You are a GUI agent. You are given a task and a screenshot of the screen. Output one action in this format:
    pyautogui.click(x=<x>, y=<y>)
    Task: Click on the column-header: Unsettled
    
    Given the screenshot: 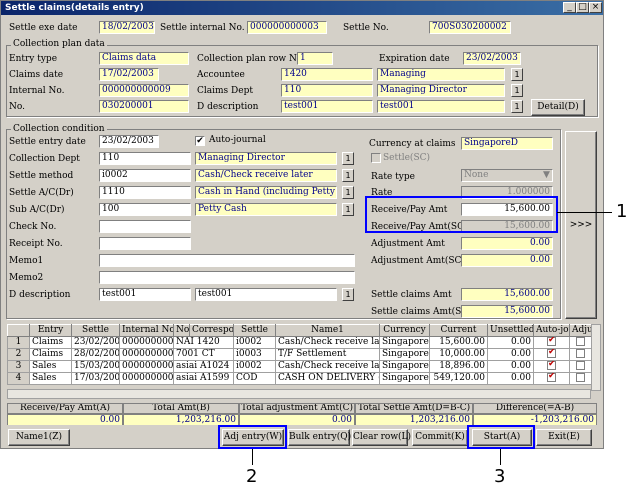 What is the action you would take?
    pyautogui.click(x=510, y=330)
    